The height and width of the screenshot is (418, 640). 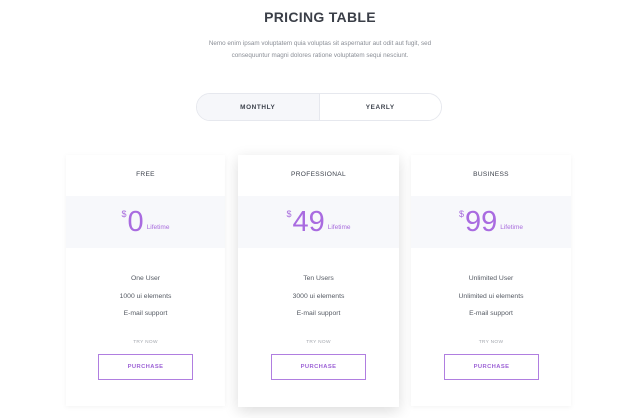 I want to click on price-band: $ 99 Lifetime, so click(x=491, y=222).